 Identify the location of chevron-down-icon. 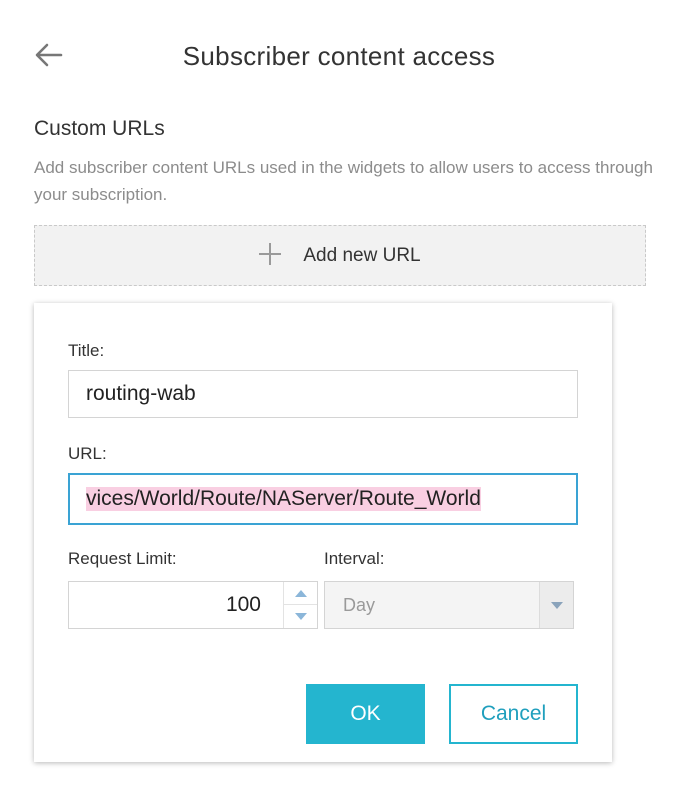
(556, 605).